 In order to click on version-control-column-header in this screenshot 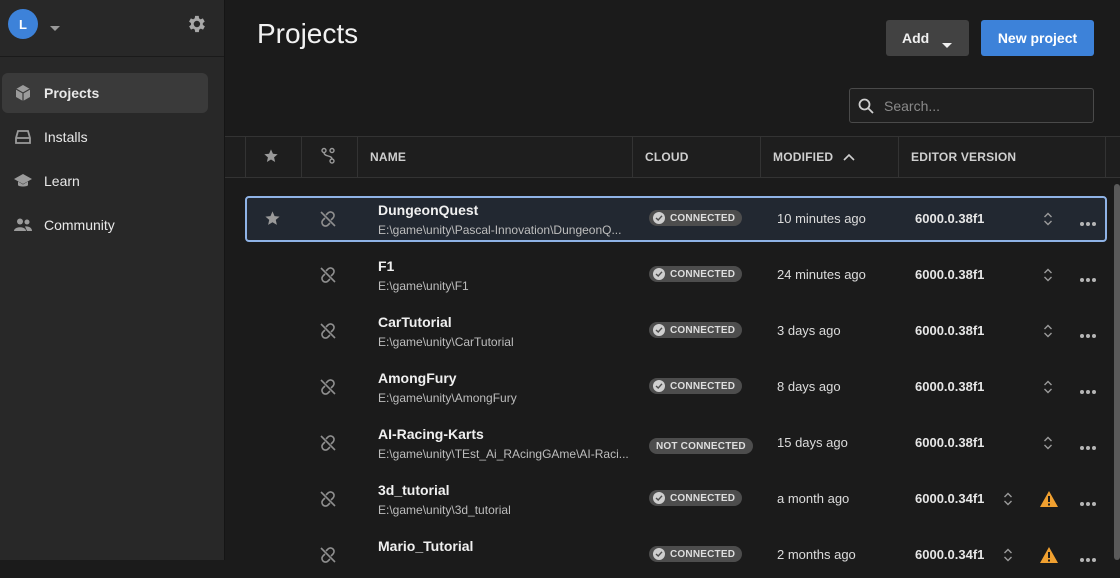, I will do `click(329, 157)`.